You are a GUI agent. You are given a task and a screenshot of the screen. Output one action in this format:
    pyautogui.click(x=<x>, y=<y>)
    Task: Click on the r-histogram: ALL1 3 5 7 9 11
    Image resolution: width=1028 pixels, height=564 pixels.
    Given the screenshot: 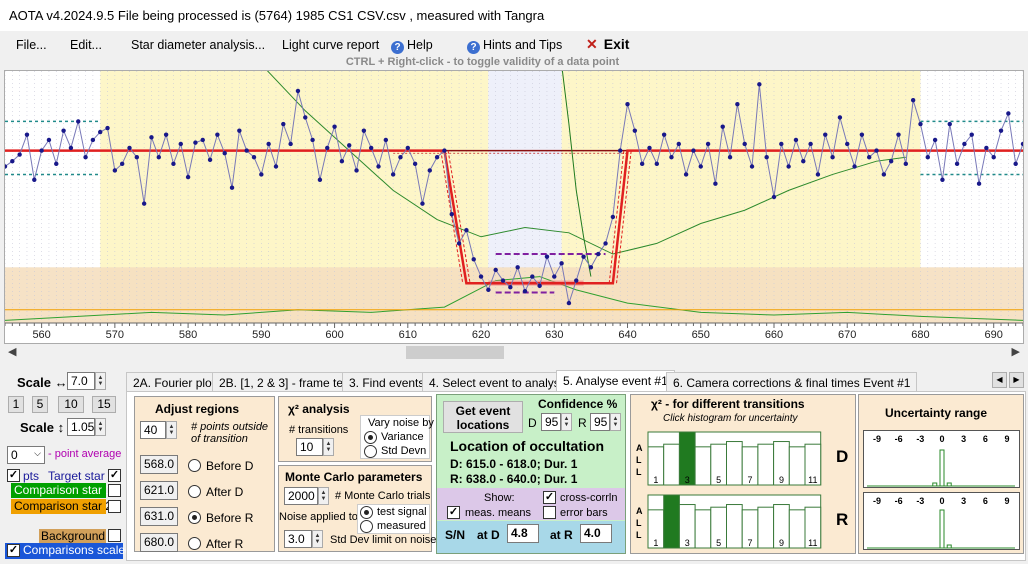 What is the action you would take?
    pyautogui.click(x=731, y=521)
    